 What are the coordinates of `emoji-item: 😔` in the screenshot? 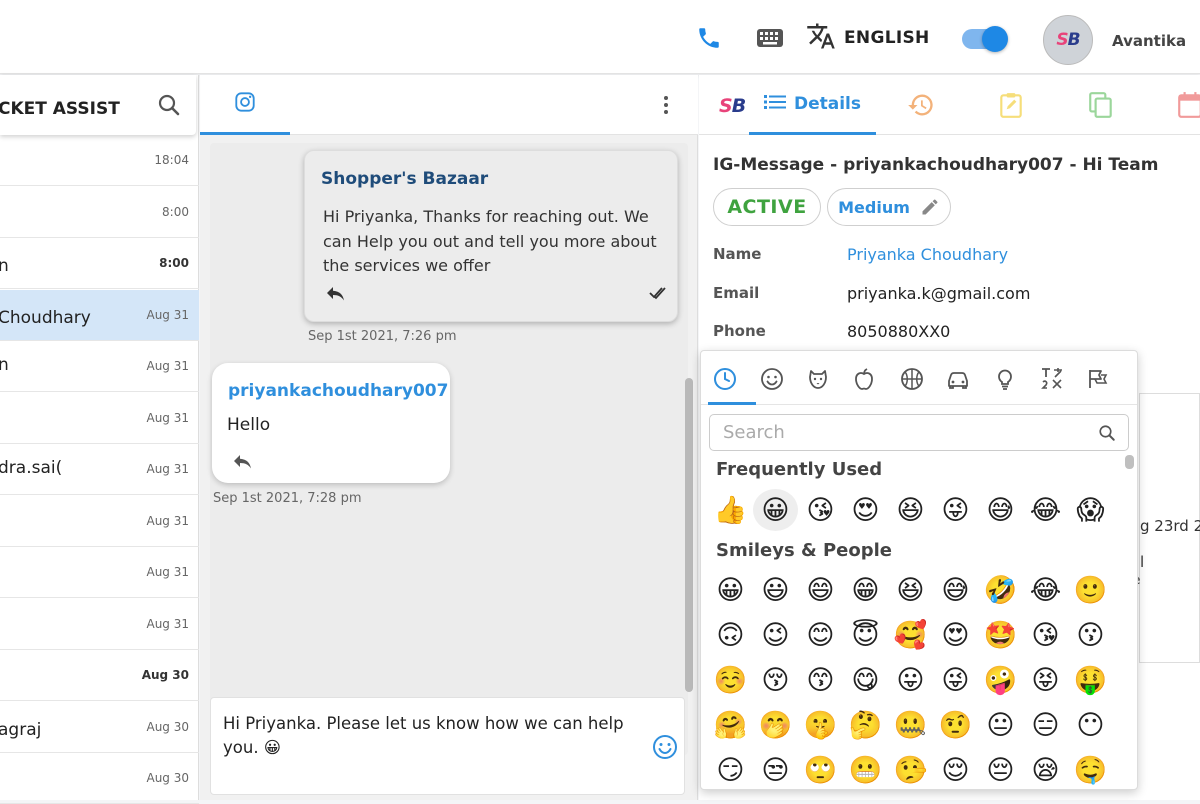 It's located at (1000, 769).